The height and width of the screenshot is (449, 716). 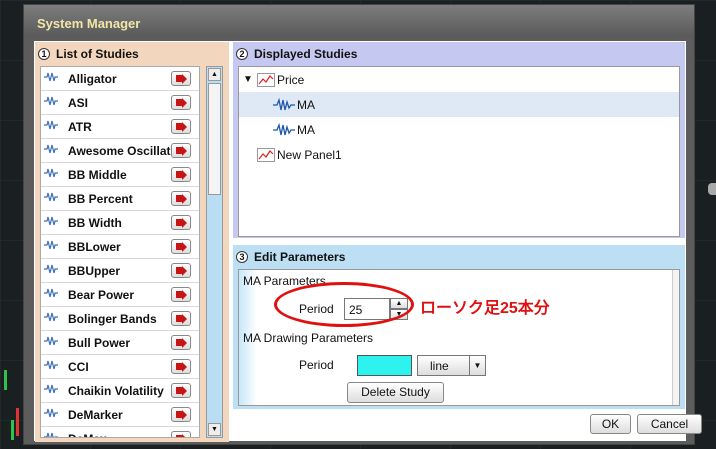 I want to click on study-list-item: CCI, so click(x=120, y=367).